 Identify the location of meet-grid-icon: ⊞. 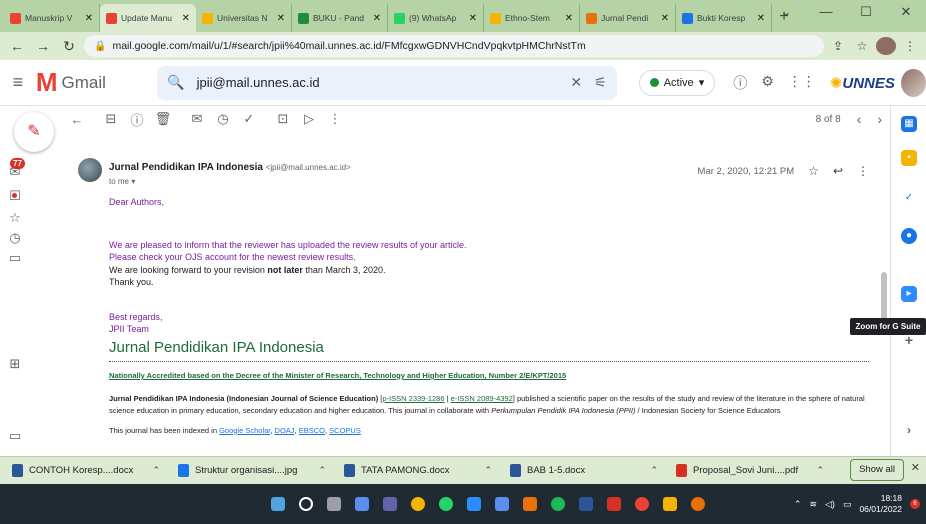
(15, 364).